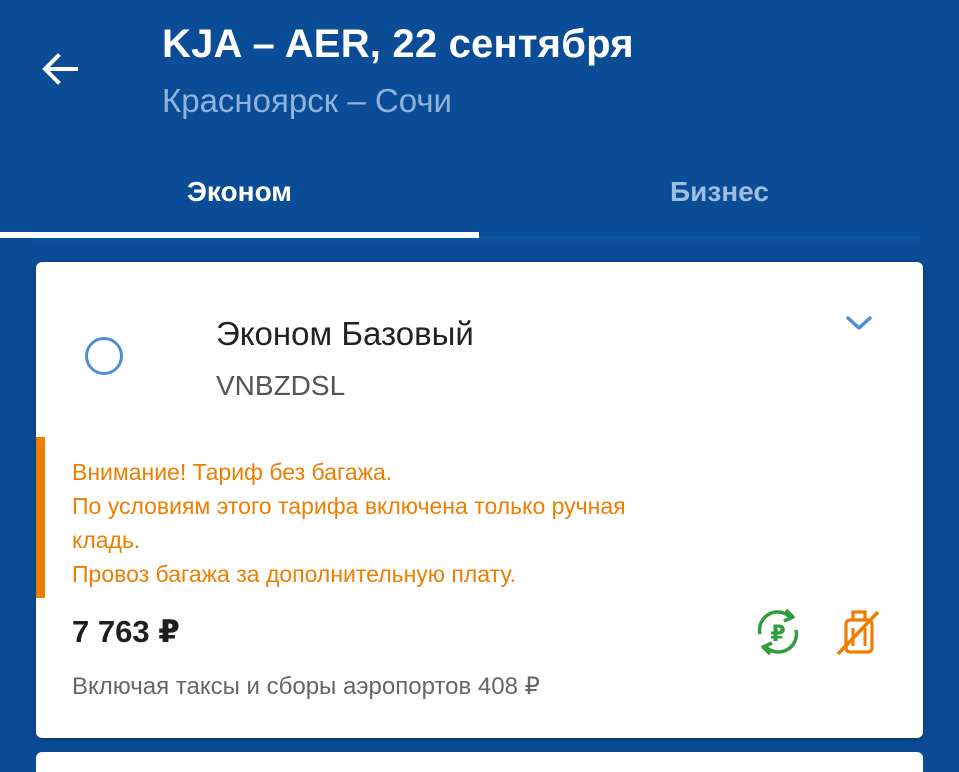 The image size is (959, 772). I want to click on taxes-note: Включая таксы и сборы аэропортов 408 ₽, so click(306, 686).